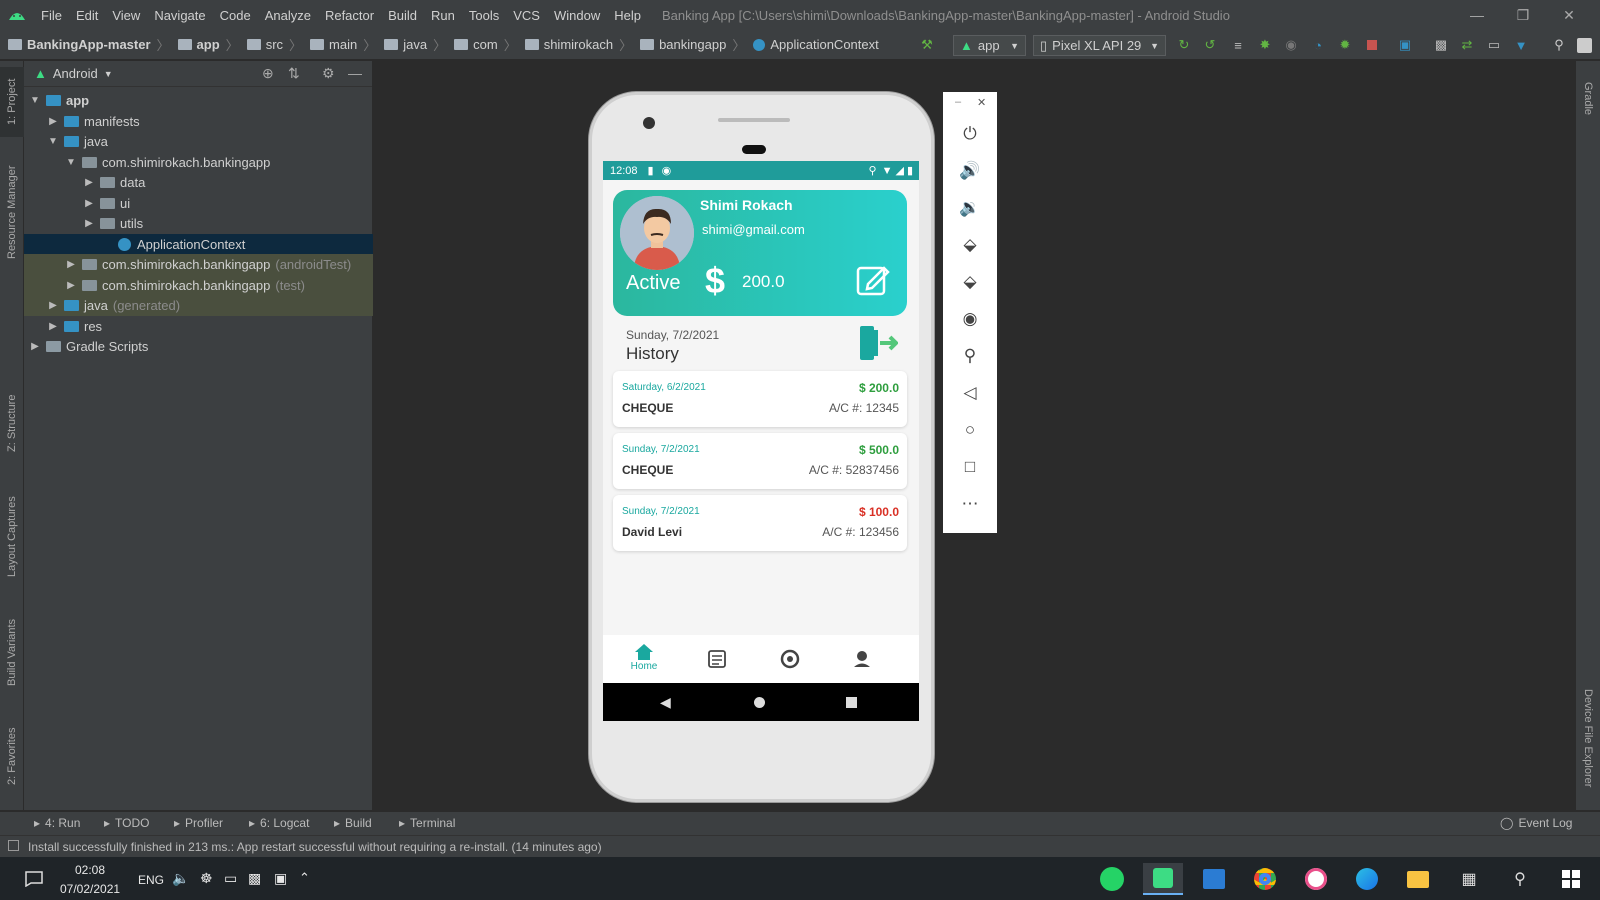  I want to click on edge-icon, so click(1367, 879).